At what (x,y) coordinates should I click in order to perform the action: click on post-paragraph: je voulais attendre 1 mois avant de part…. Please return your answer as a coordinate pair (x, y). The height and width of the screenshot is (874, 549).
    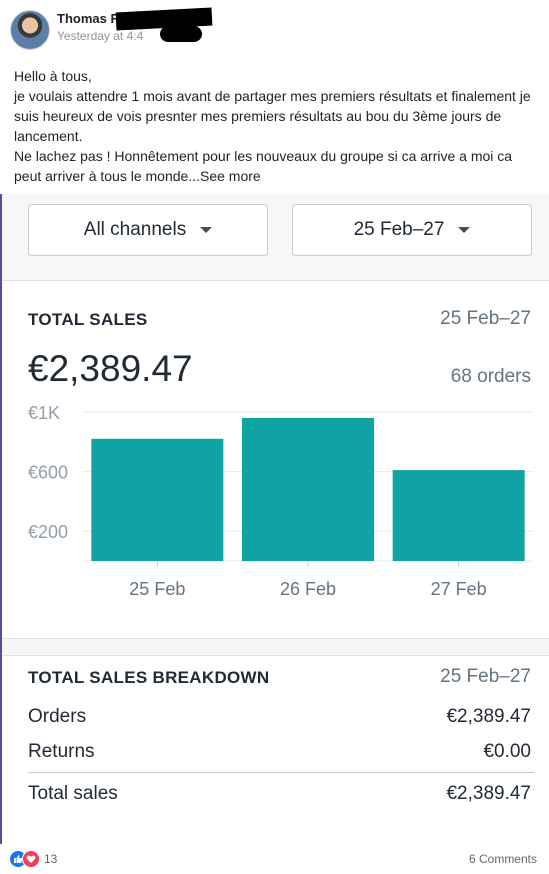
    Looking at the image, I should click on (272, 116).